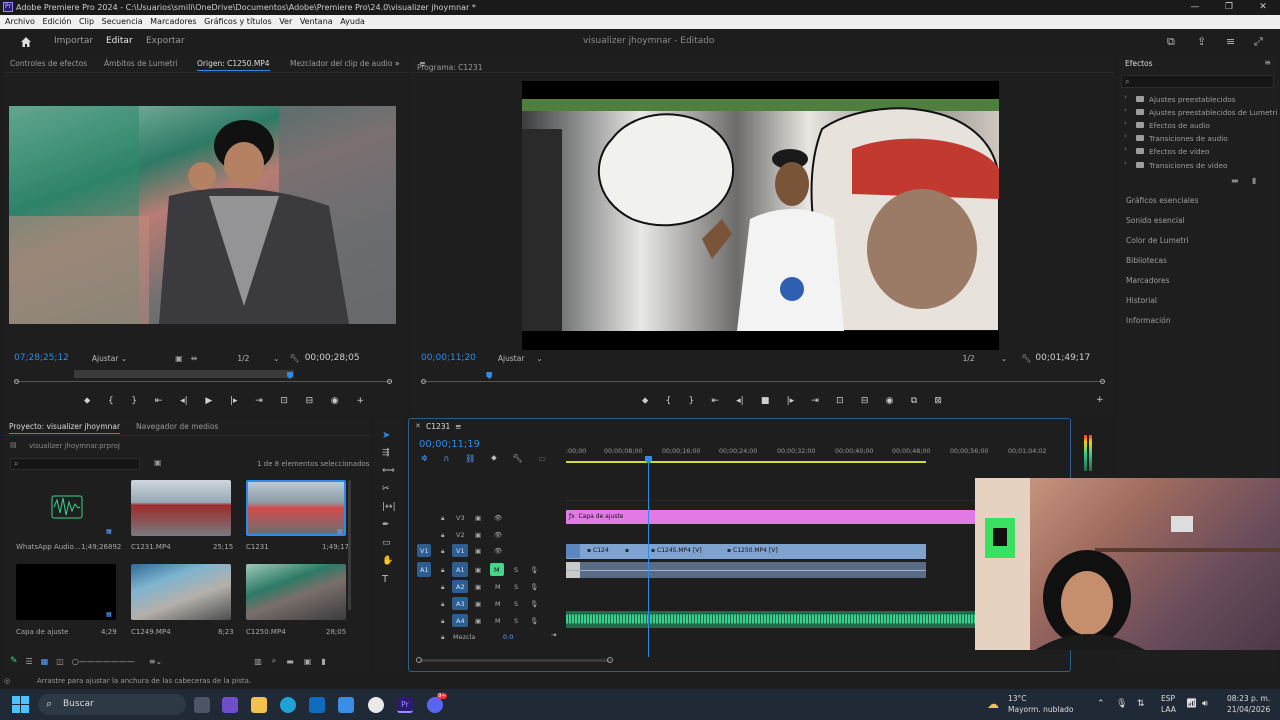  What do you see at coordinates (259, 705) in the screenshot?
I see `file-explorer-icon` at bounding box center [259, 705].